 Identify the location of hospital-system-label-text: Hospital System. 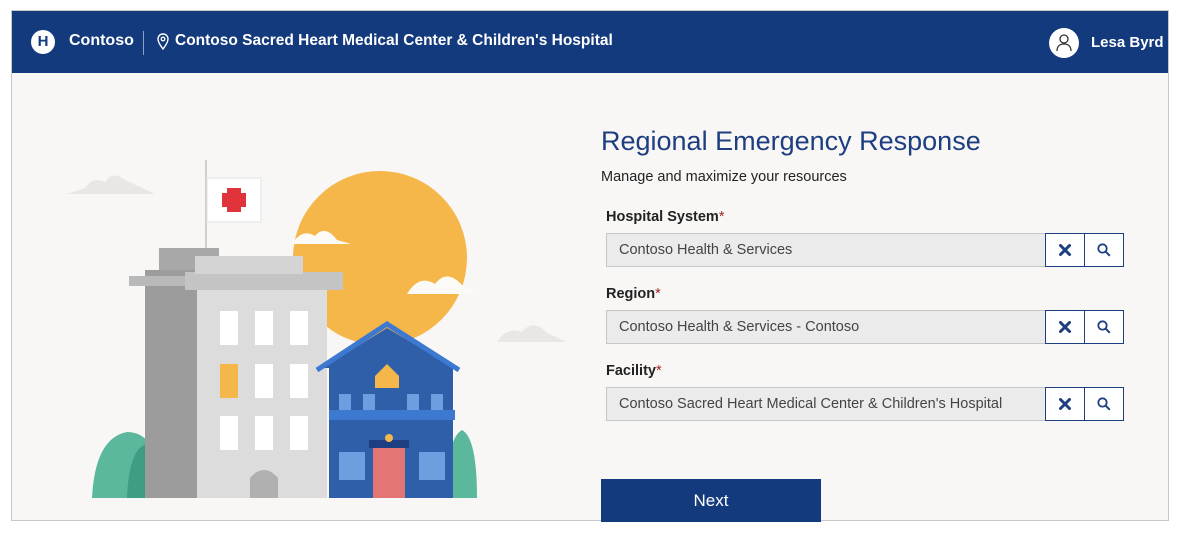
(662, 217).